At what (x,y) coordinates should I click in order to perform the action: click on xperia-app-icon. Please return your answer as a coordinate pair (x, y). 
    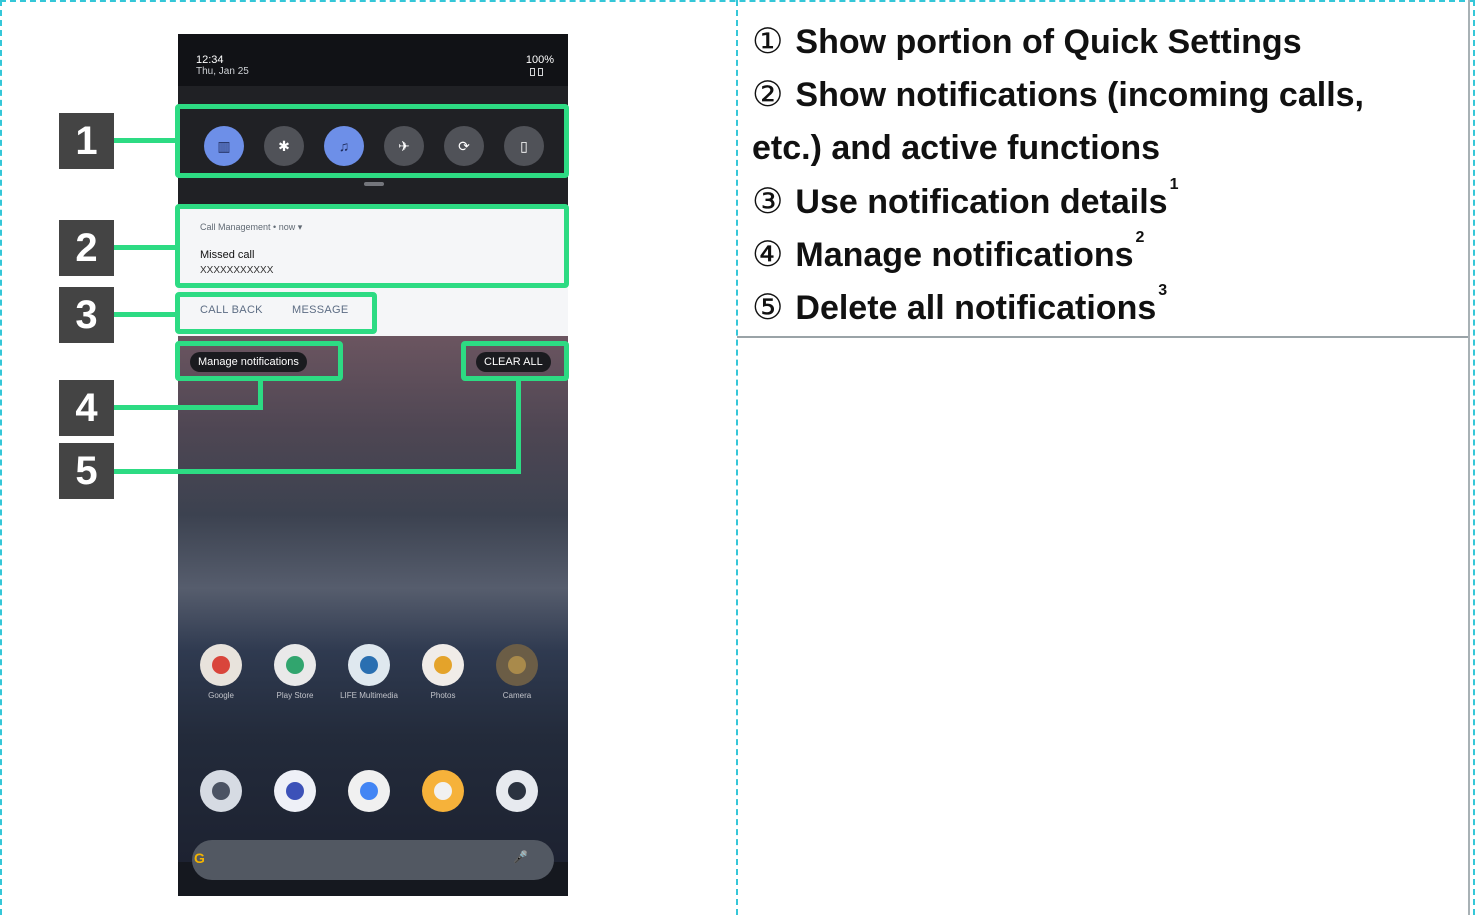
    Looking at the image, I should click on (517, 791).